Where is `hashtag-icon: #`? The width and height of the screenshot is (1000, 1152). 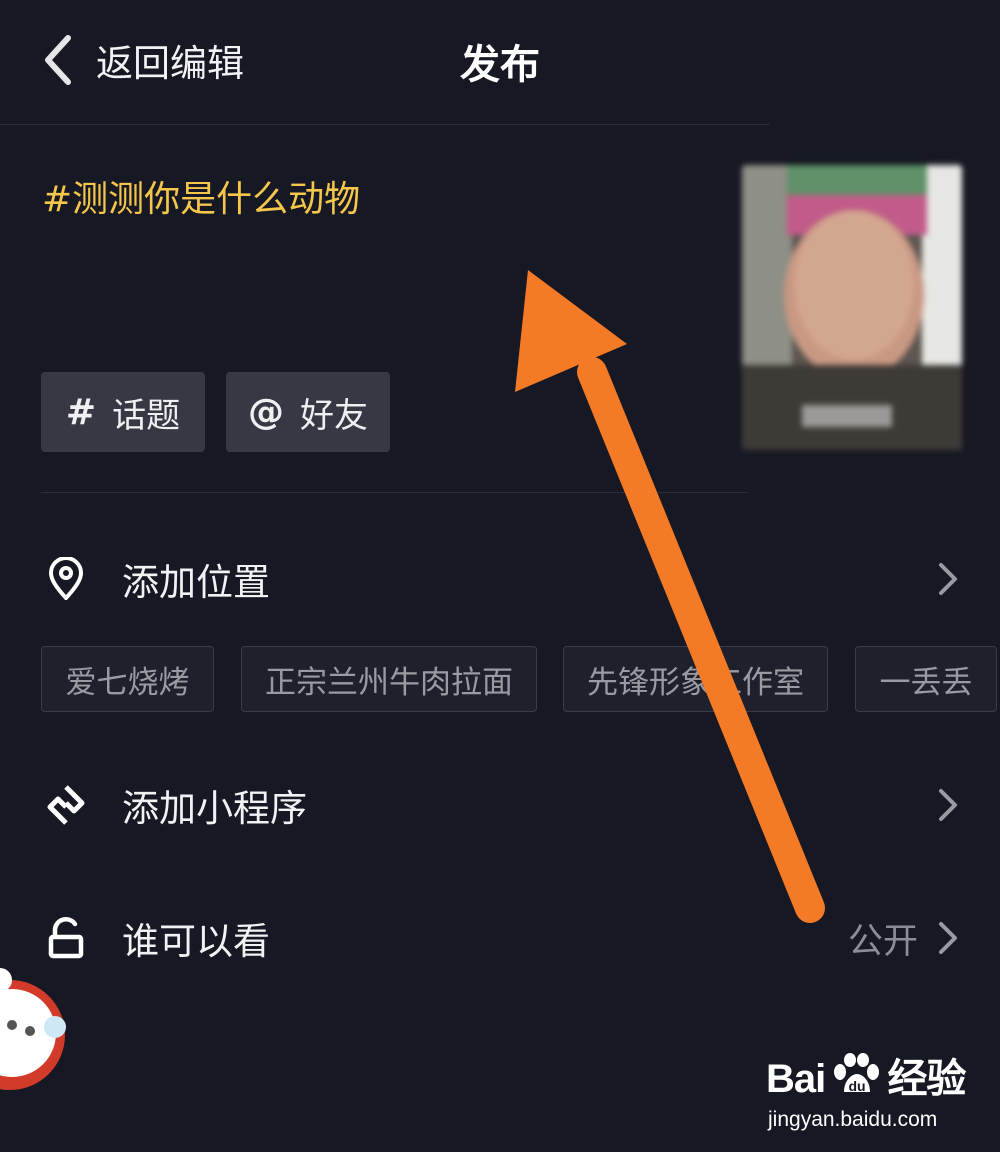 hashtag-icon: # is located at coordinates (81, 412).